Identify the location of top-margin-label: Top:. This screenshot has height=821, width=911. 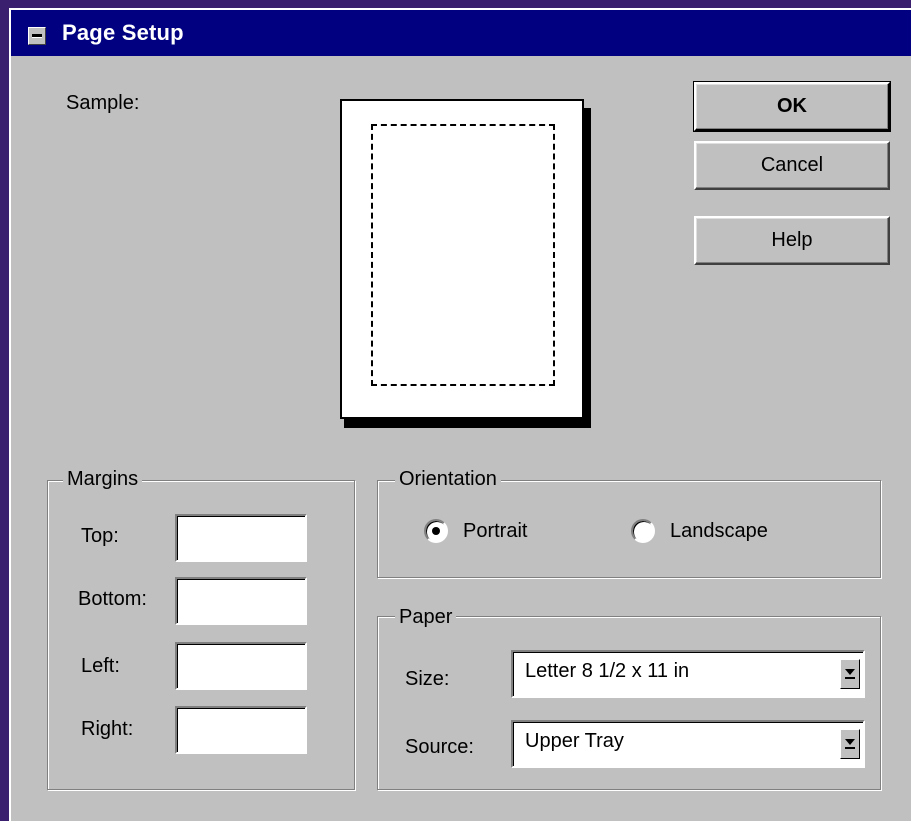
(100, 536).